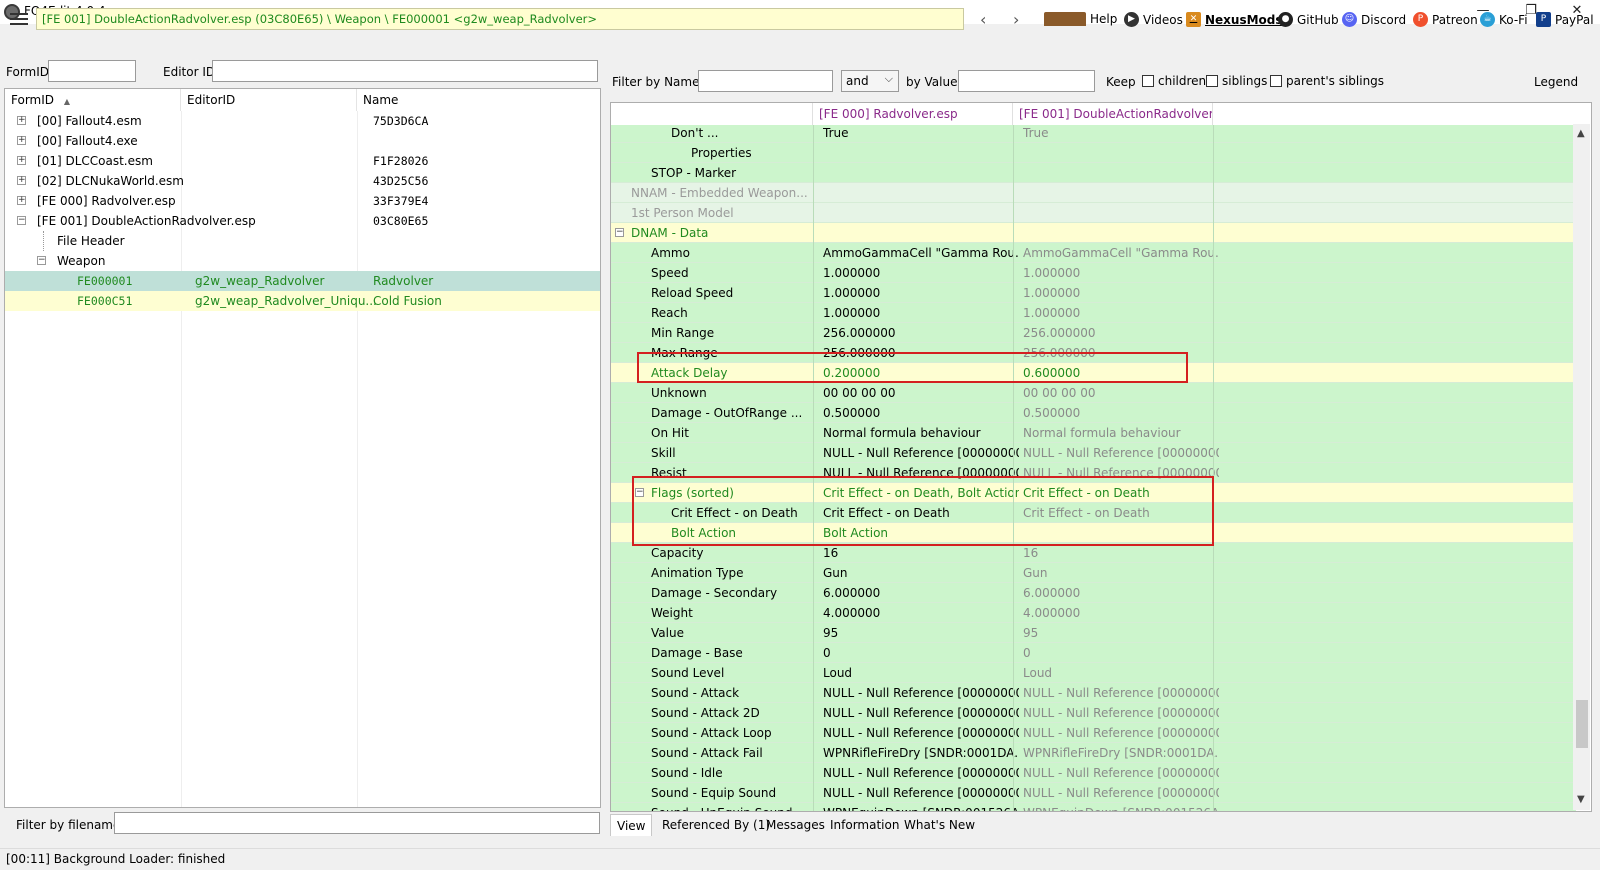 This screenshot has height=870, width=1600. What do you see at coordinates (269, 100) in the screenshot?
I see `column-header-editorid: EditorID` at bounding box center [269, 100].